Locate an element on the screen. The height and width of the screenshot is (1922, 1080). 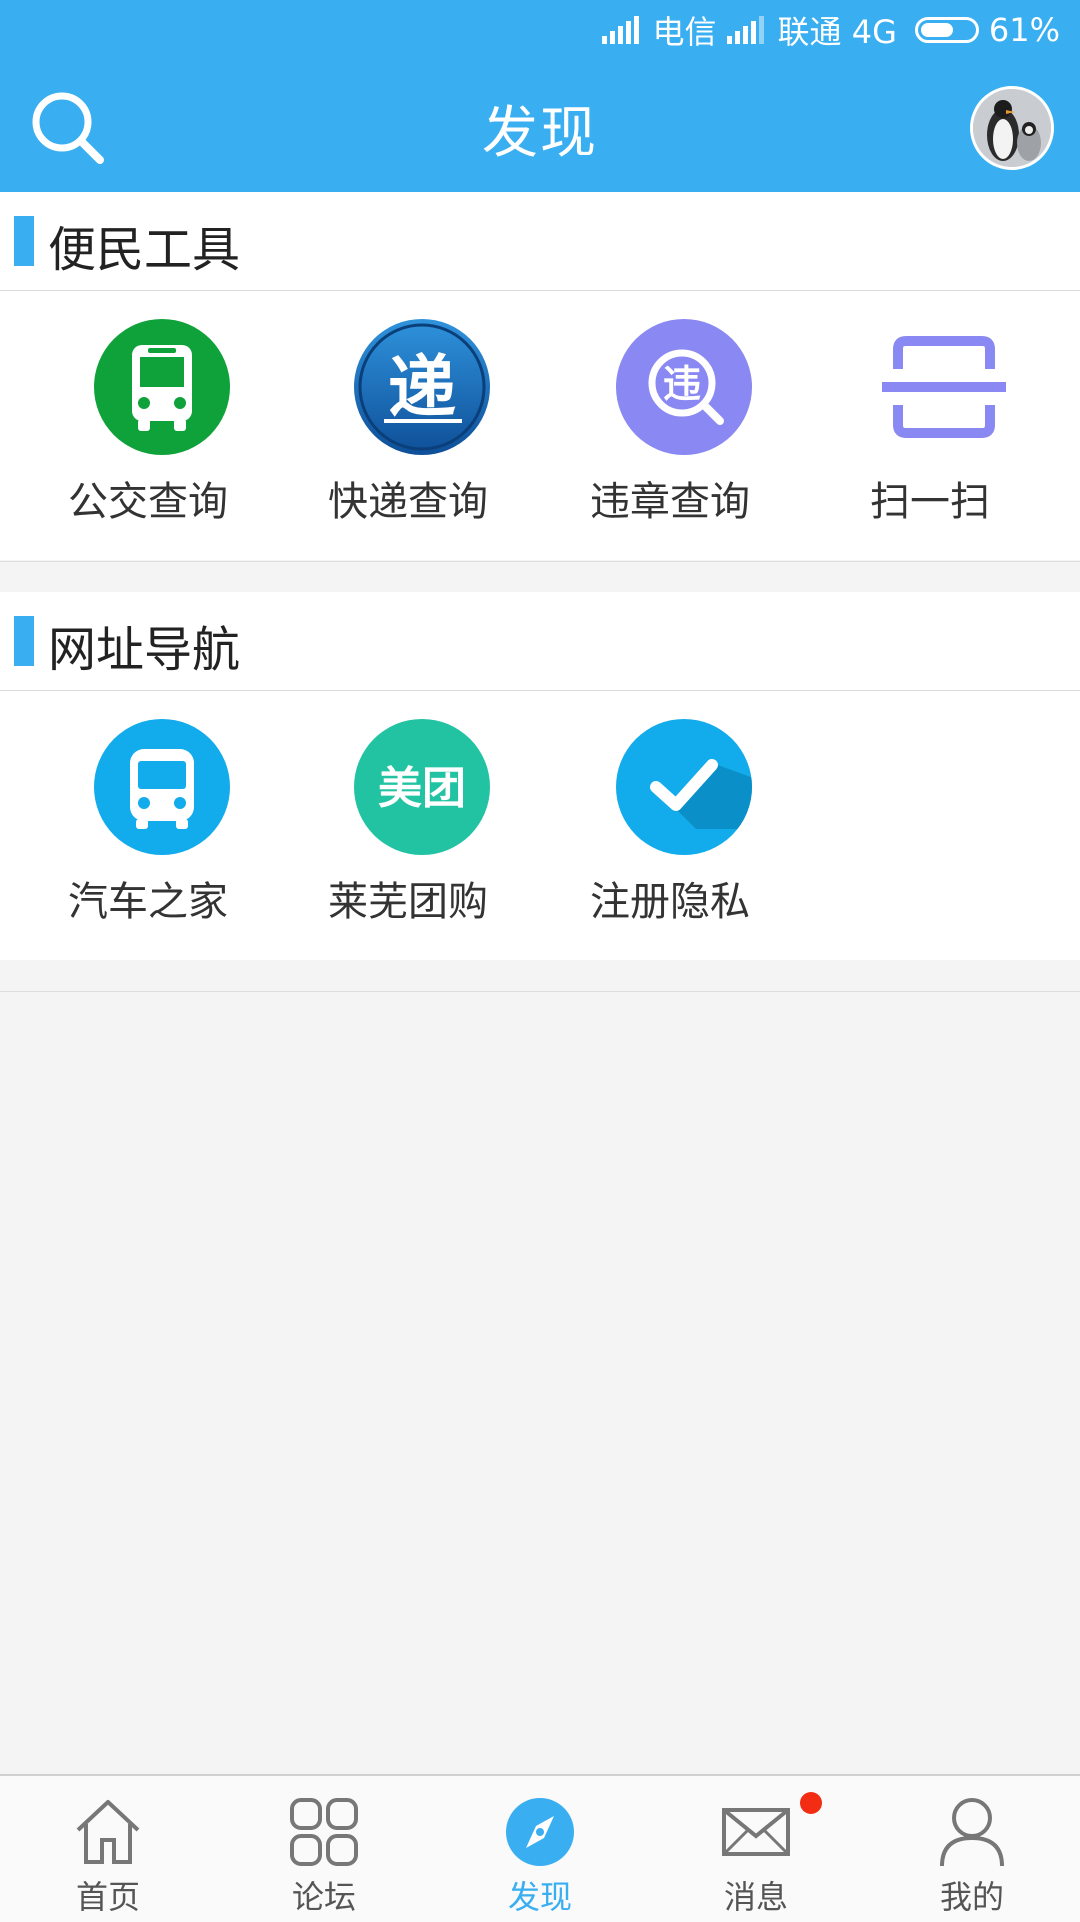
tab-label: 消息 is located at coordinates (755, 1897).